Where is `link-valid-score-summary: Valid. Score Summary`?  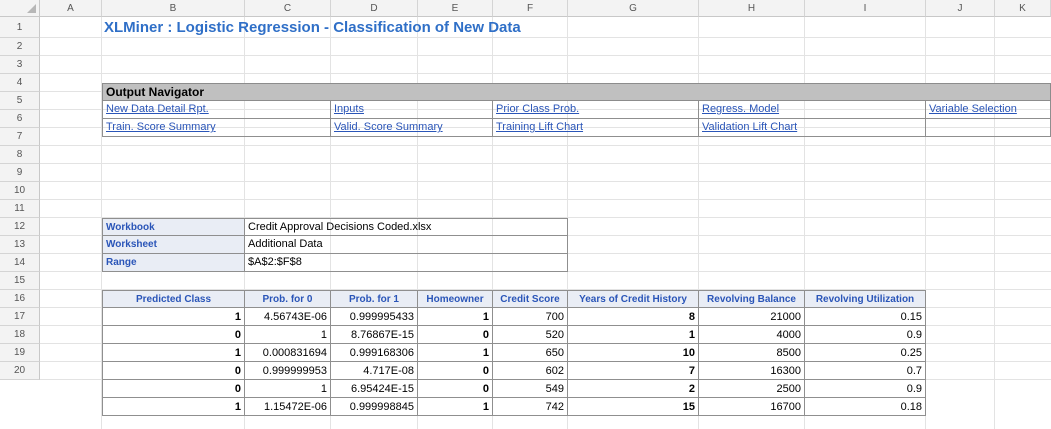 link-valid-score-summary: Valid. Score Summary is located at coordinates (412, 128).